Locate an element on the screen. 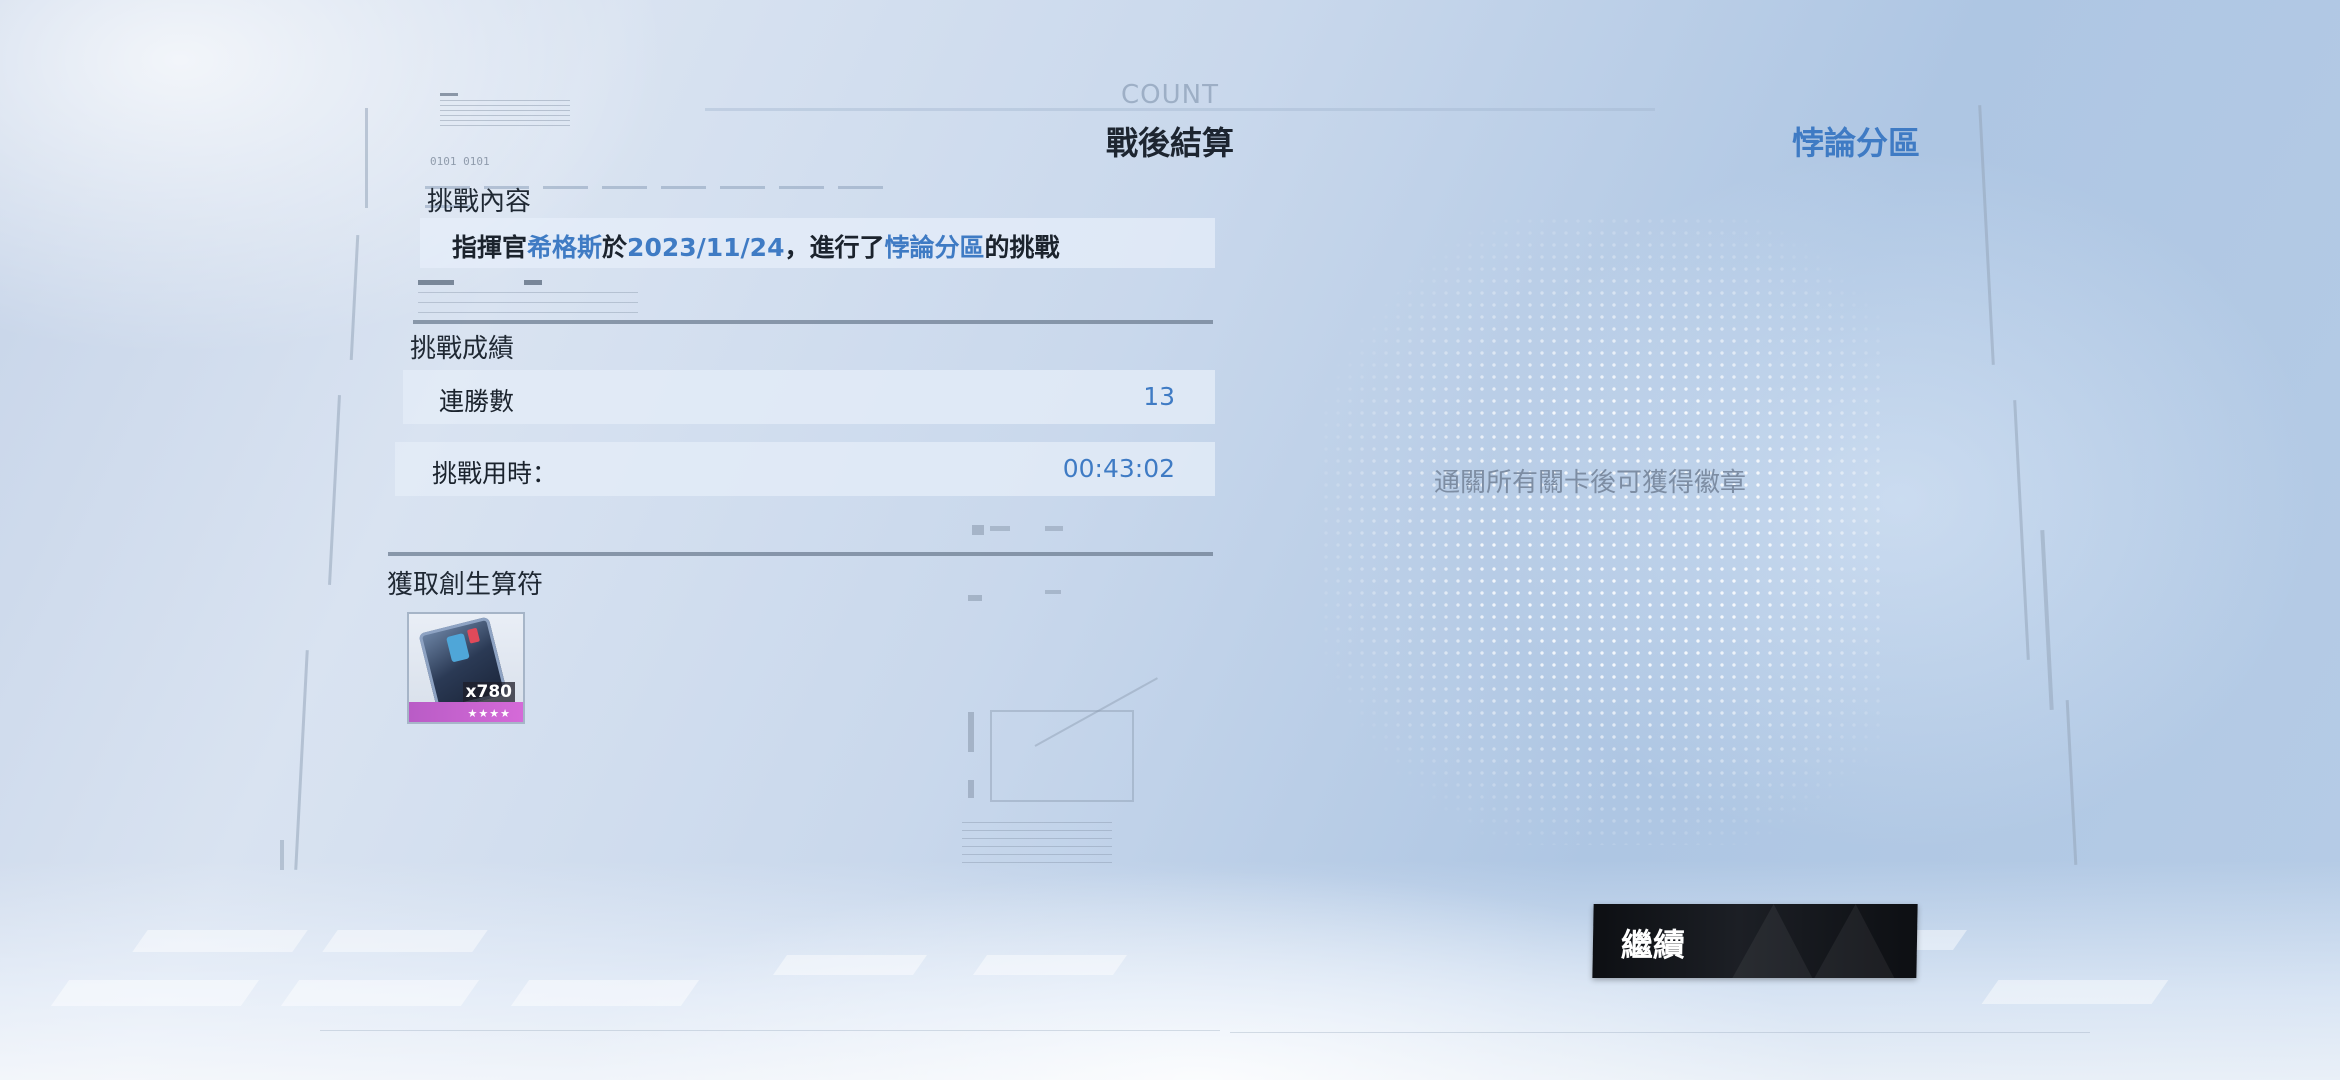  challenge-prefix: 指揮官 is located at coordinates (490, 247).